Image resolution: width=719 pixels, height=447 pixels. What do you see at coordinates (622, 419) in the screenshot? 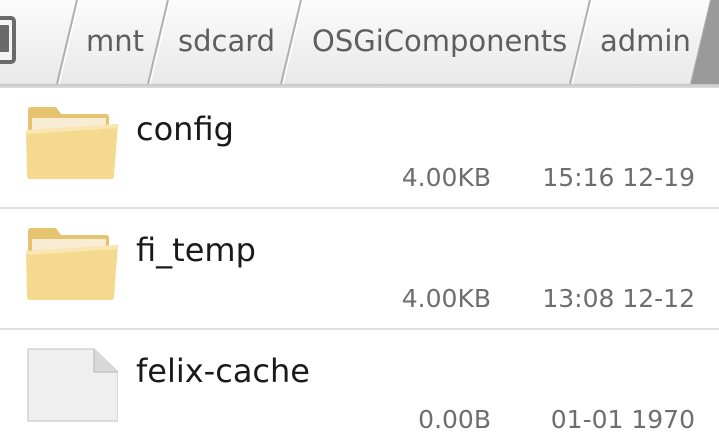
I see `file-date: 01-01 1970` at bounding box center [622, 419].